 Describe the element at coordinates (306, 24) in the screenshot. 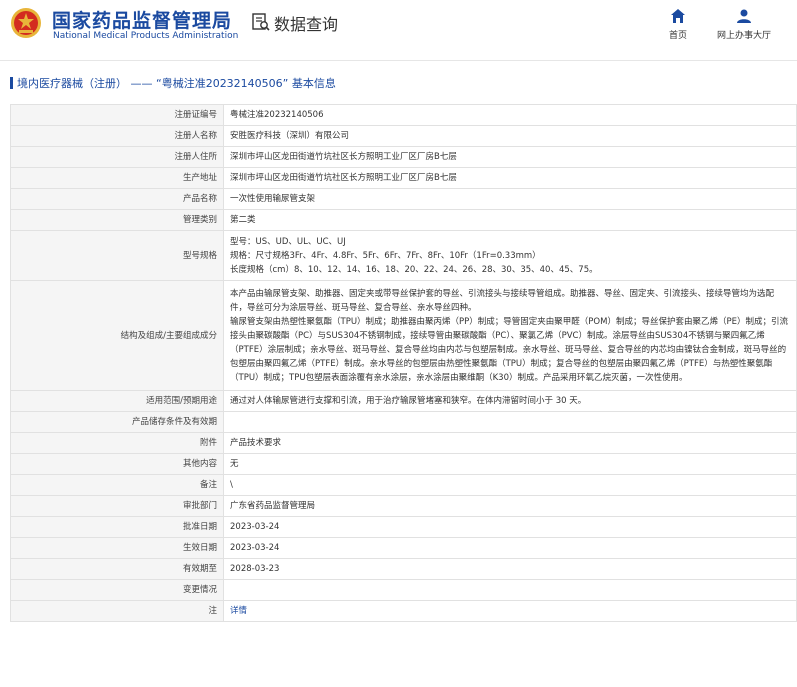

I see `section-label: 数据查询` at that location.